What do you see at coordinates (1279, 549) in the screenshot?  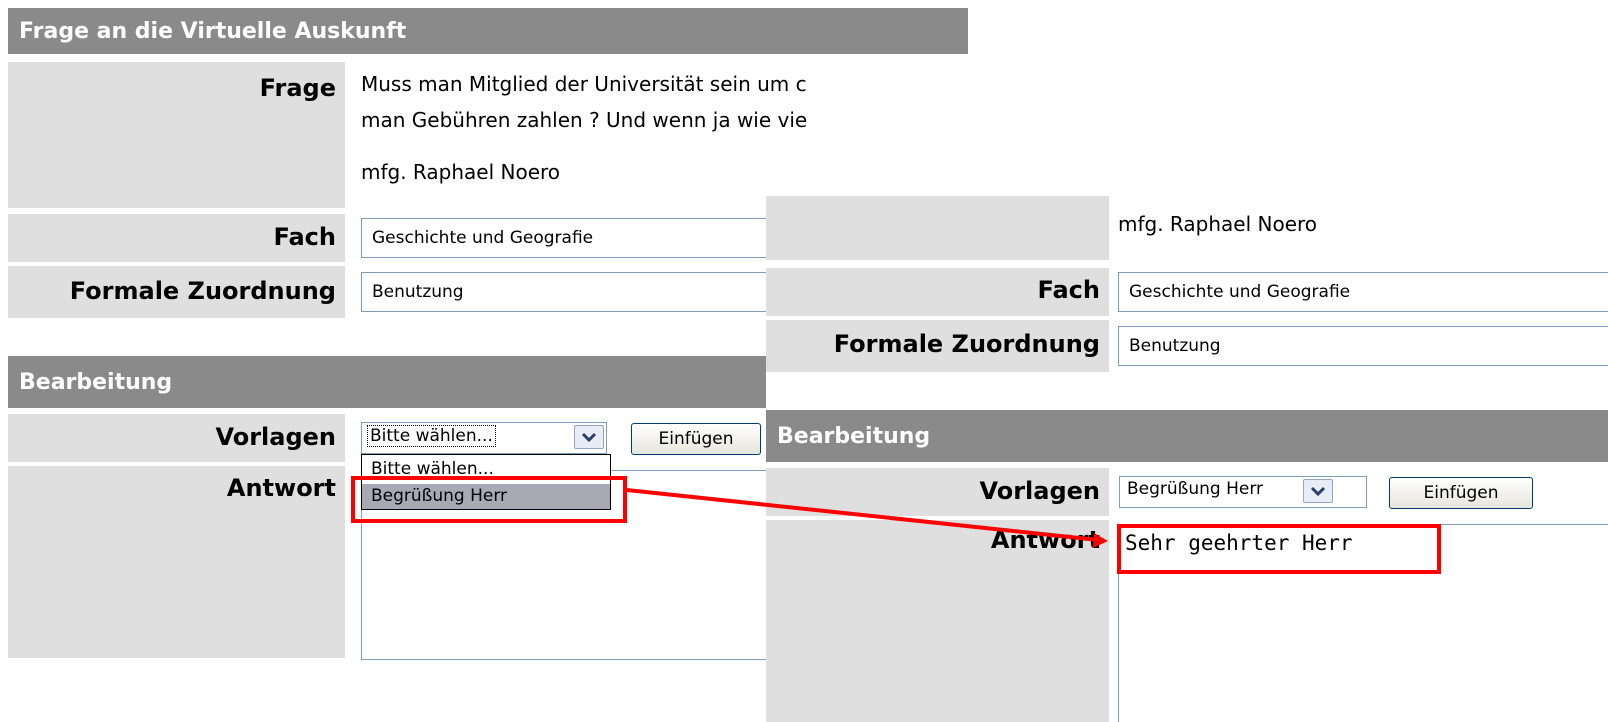 I see `highlight-inserted-text` at bounding box center [1279, 549].